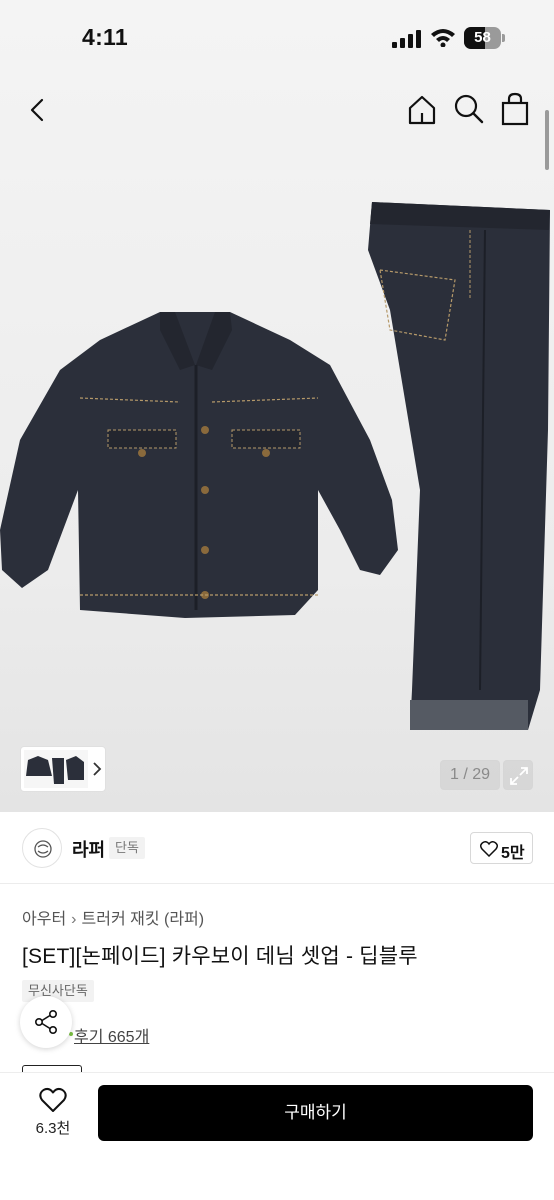 This screenshot has height=1200, width=554. I want to click on share-icon, so click(45, 1021).